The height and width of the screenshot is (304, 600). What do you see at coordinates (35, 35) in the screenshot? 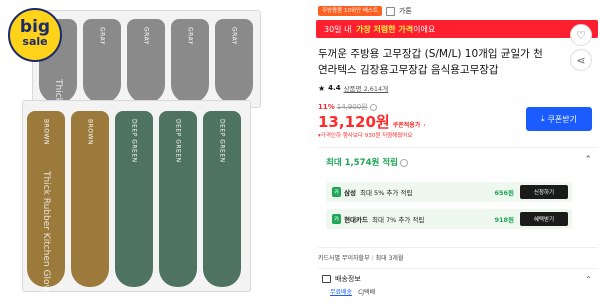
I see `big-sale-badge: big sale` at bounding box center [35, 35].